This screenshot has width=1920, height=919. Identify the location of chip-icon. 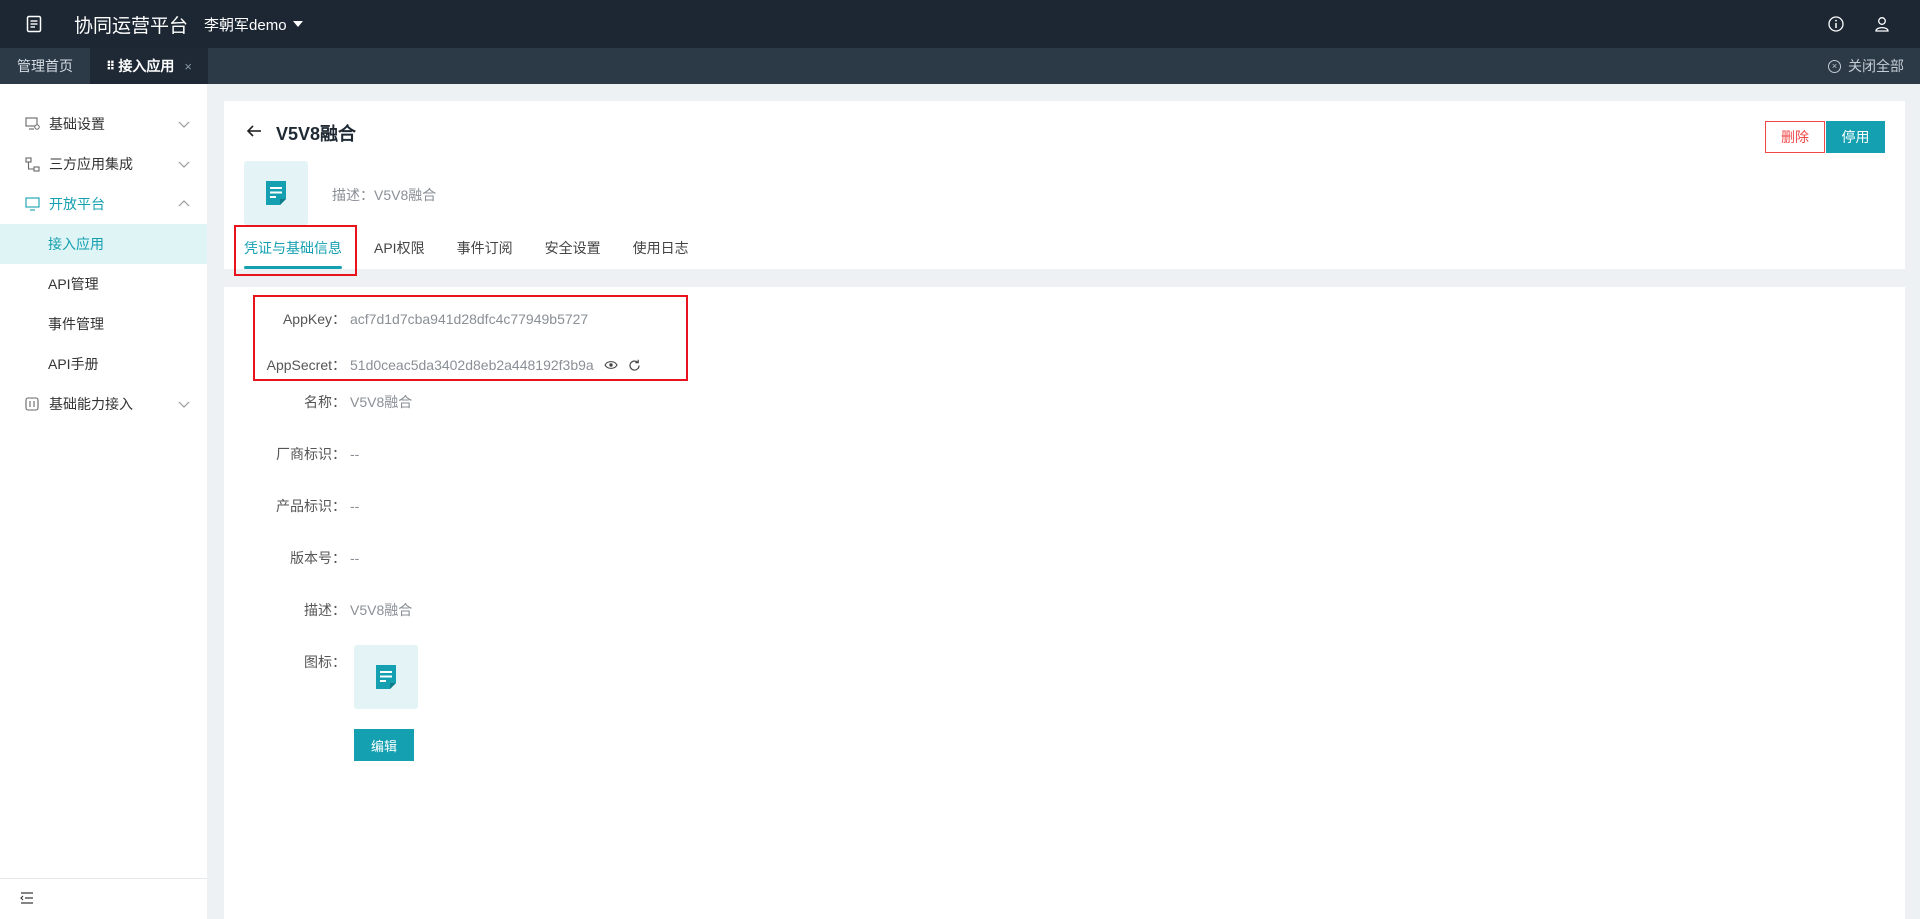
(32, 404).